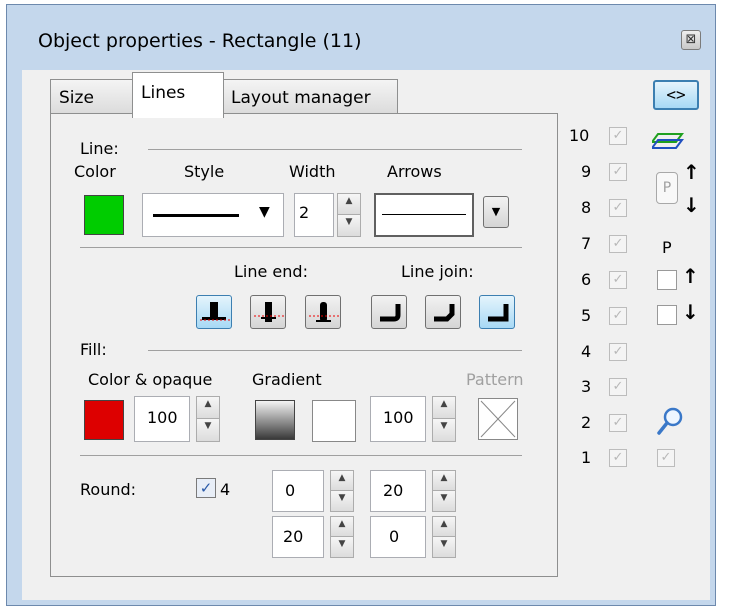 Image resolution: width=729 pixels, height=612 pixels. I want to click on gradient-opacity-spinner: ▲ ▼, so click(444, 419).